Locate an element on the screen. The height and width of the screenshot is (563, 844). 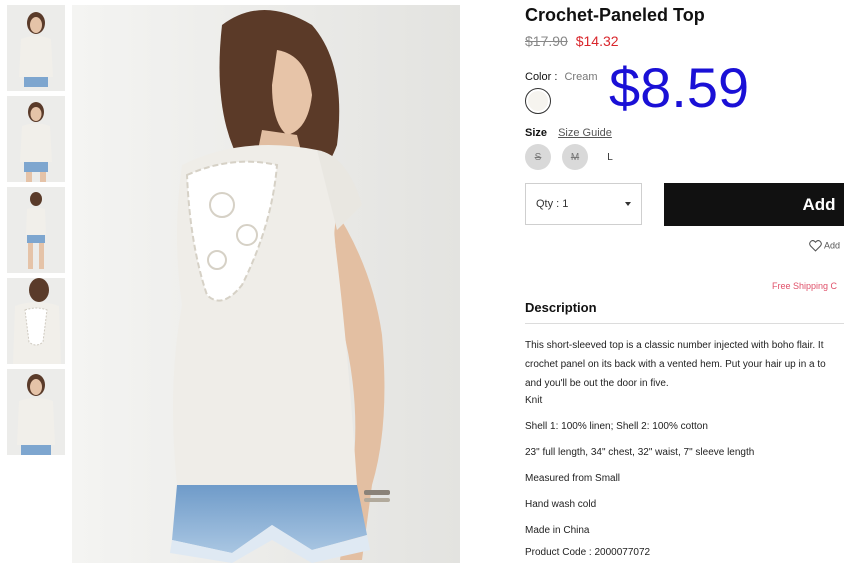
sale-price: $14.32 is located at coordinates (597, 41).